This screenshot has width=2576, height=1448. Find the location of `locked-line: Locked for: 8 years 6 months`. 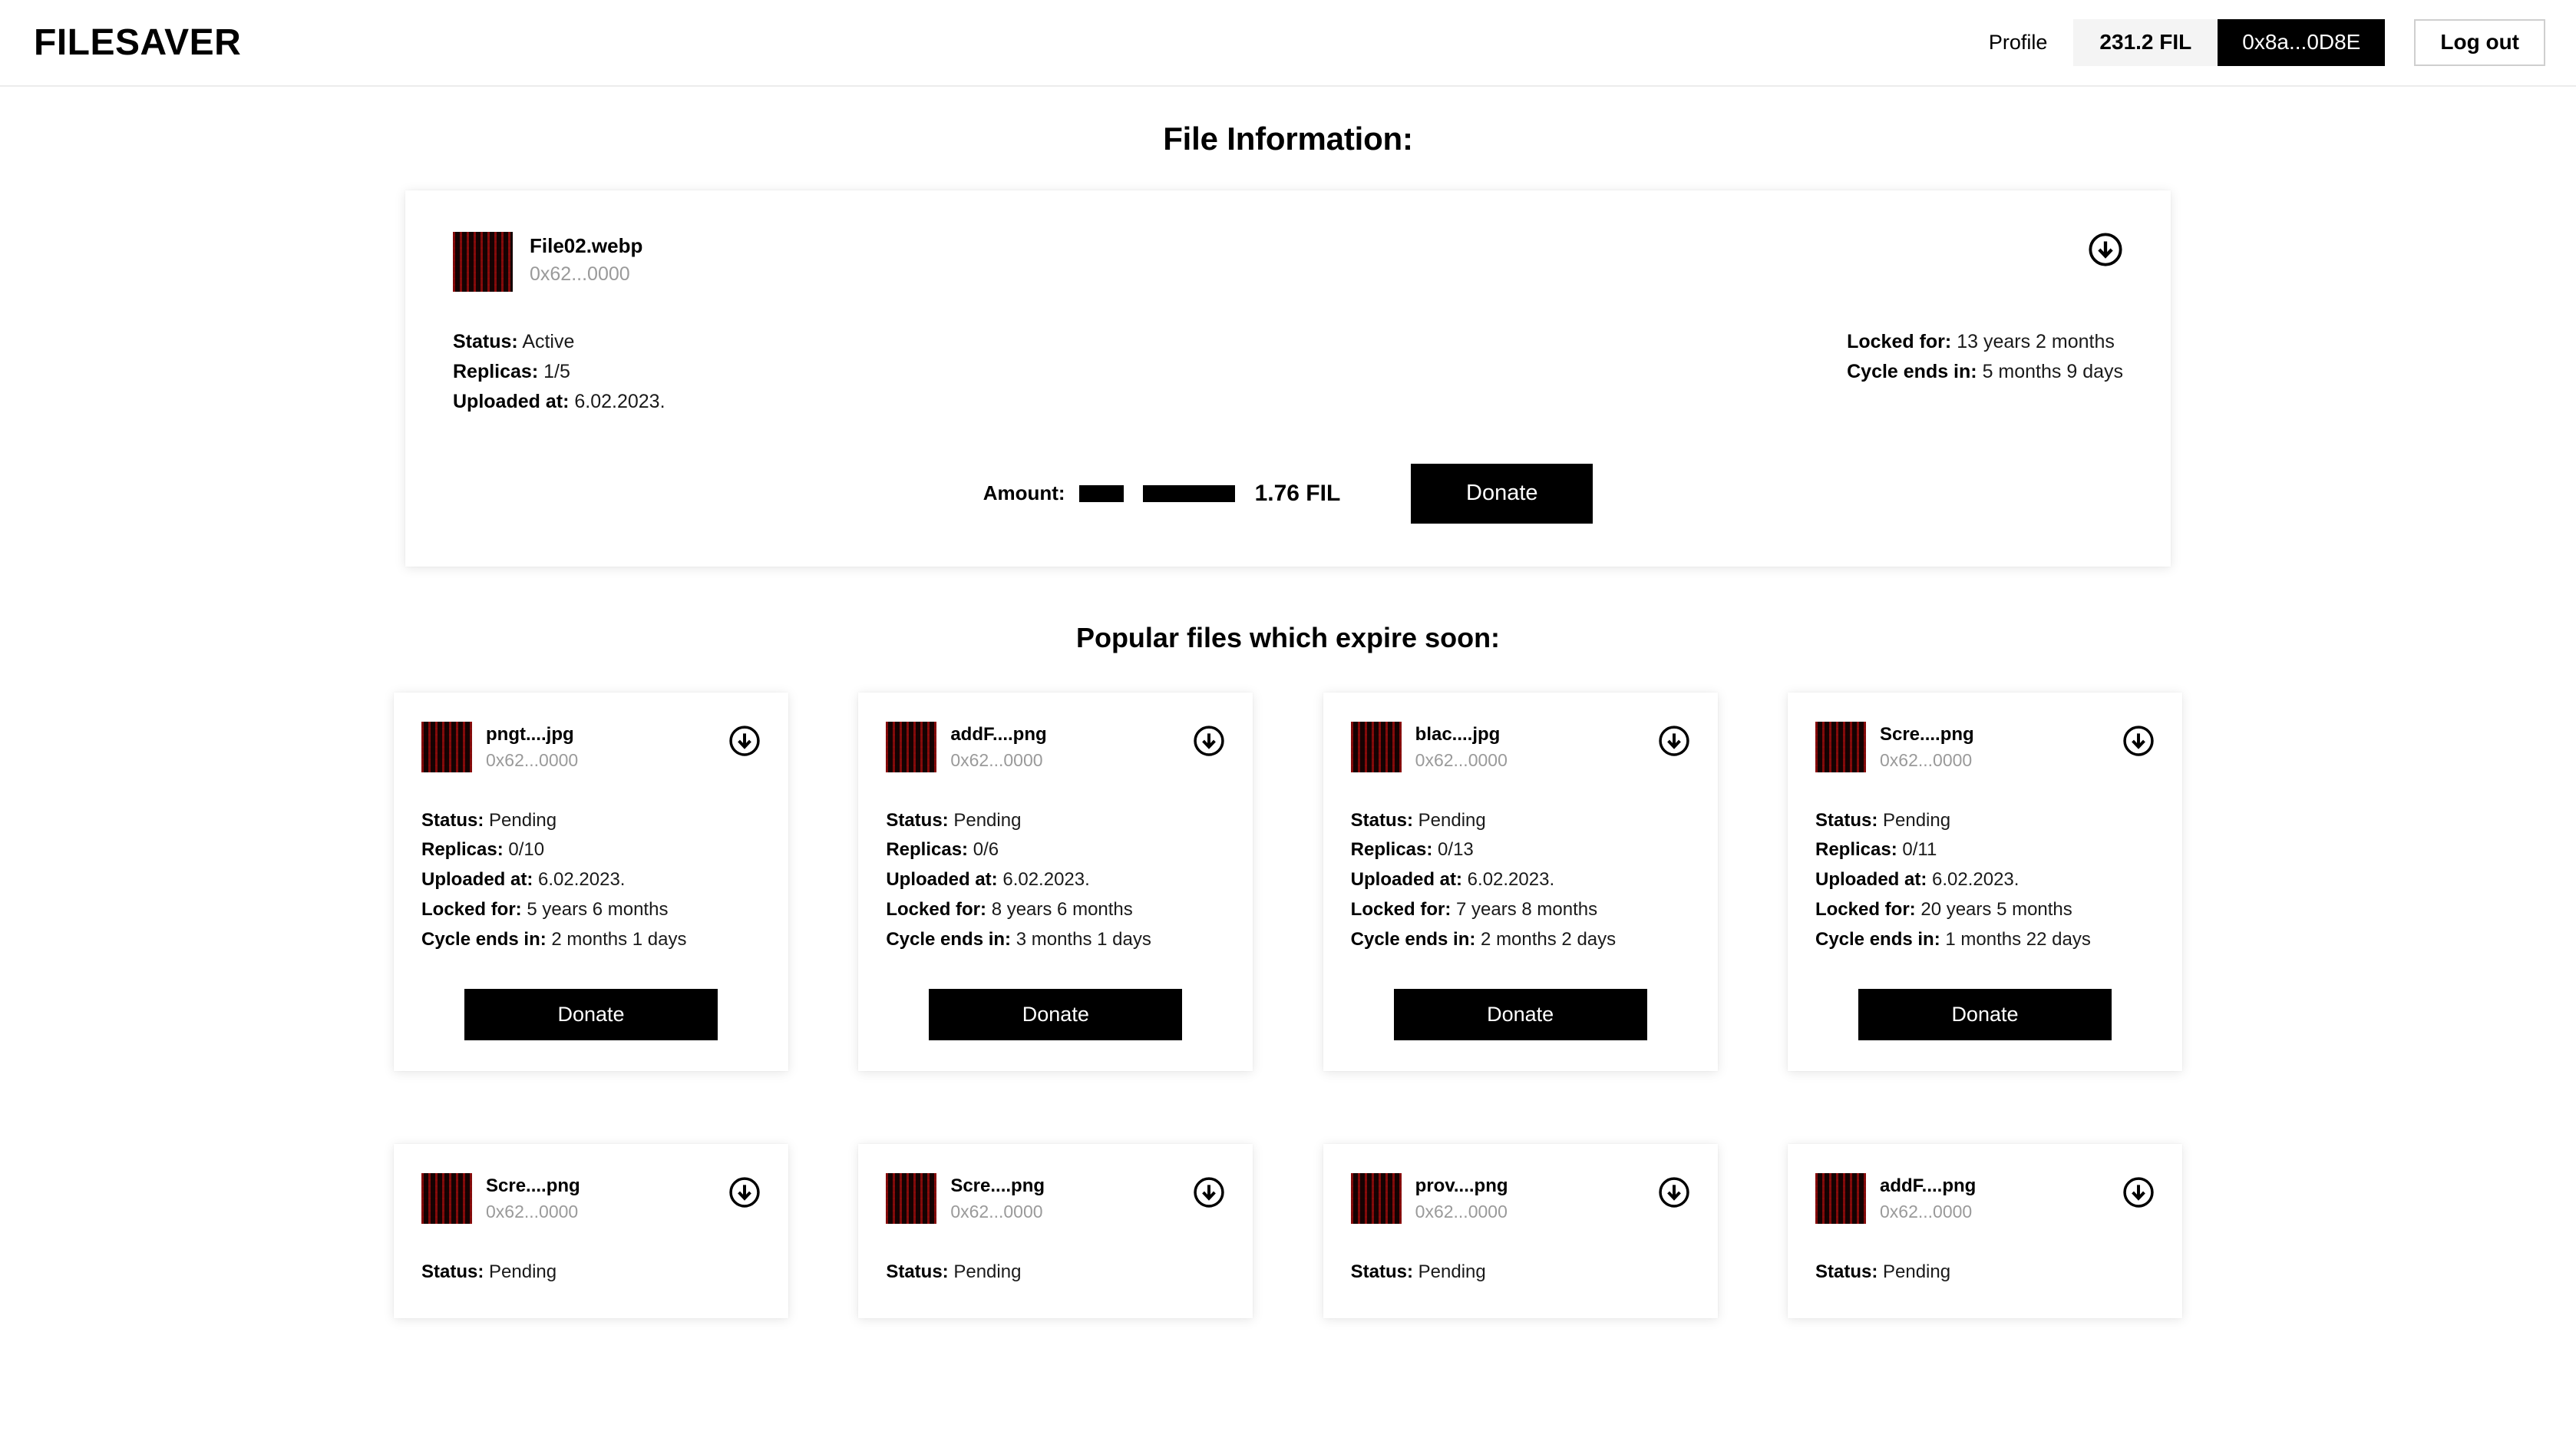

locked-line: Locked for: 8 years 6 months is located at coordinates (1055, 910).